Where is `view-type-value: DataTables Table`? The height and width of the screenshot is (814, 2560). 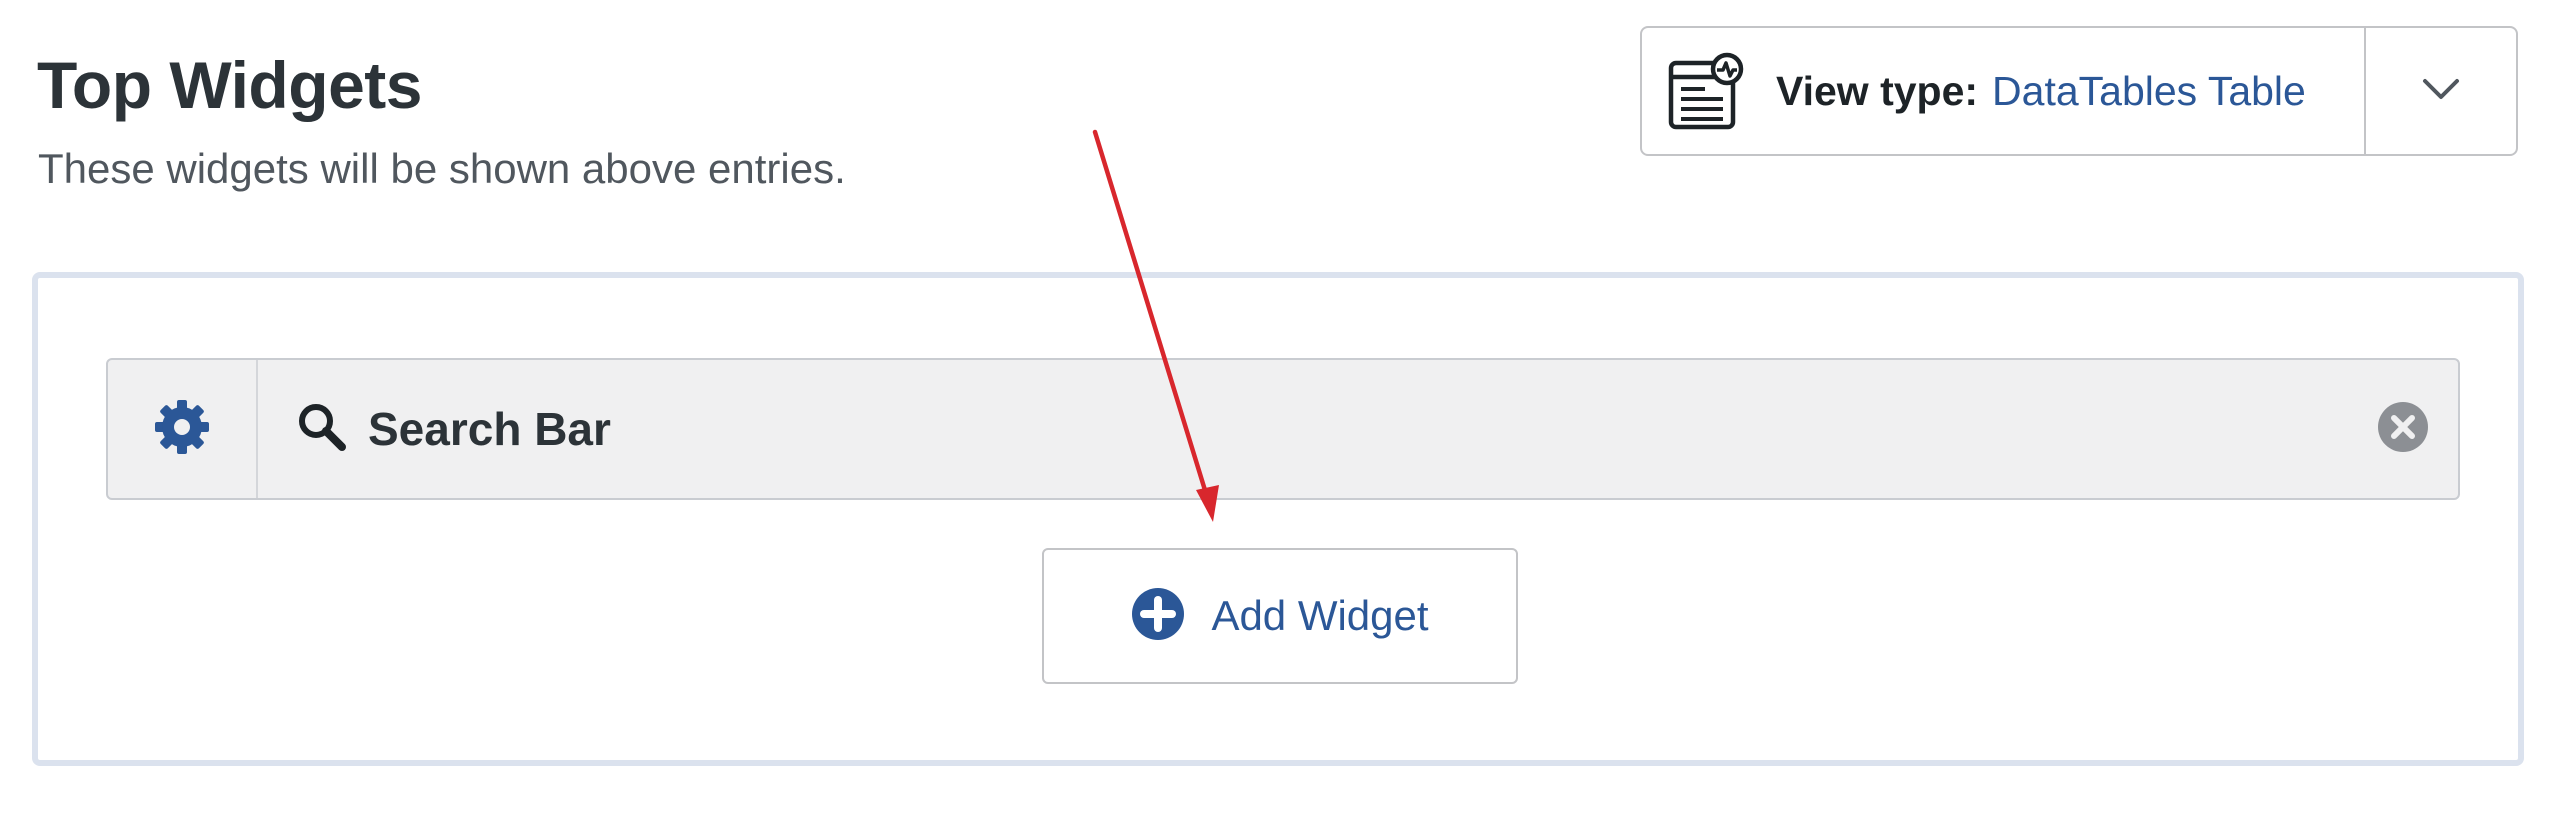 view-type-value: DataTables Table is located at coordinates (2149, 91).